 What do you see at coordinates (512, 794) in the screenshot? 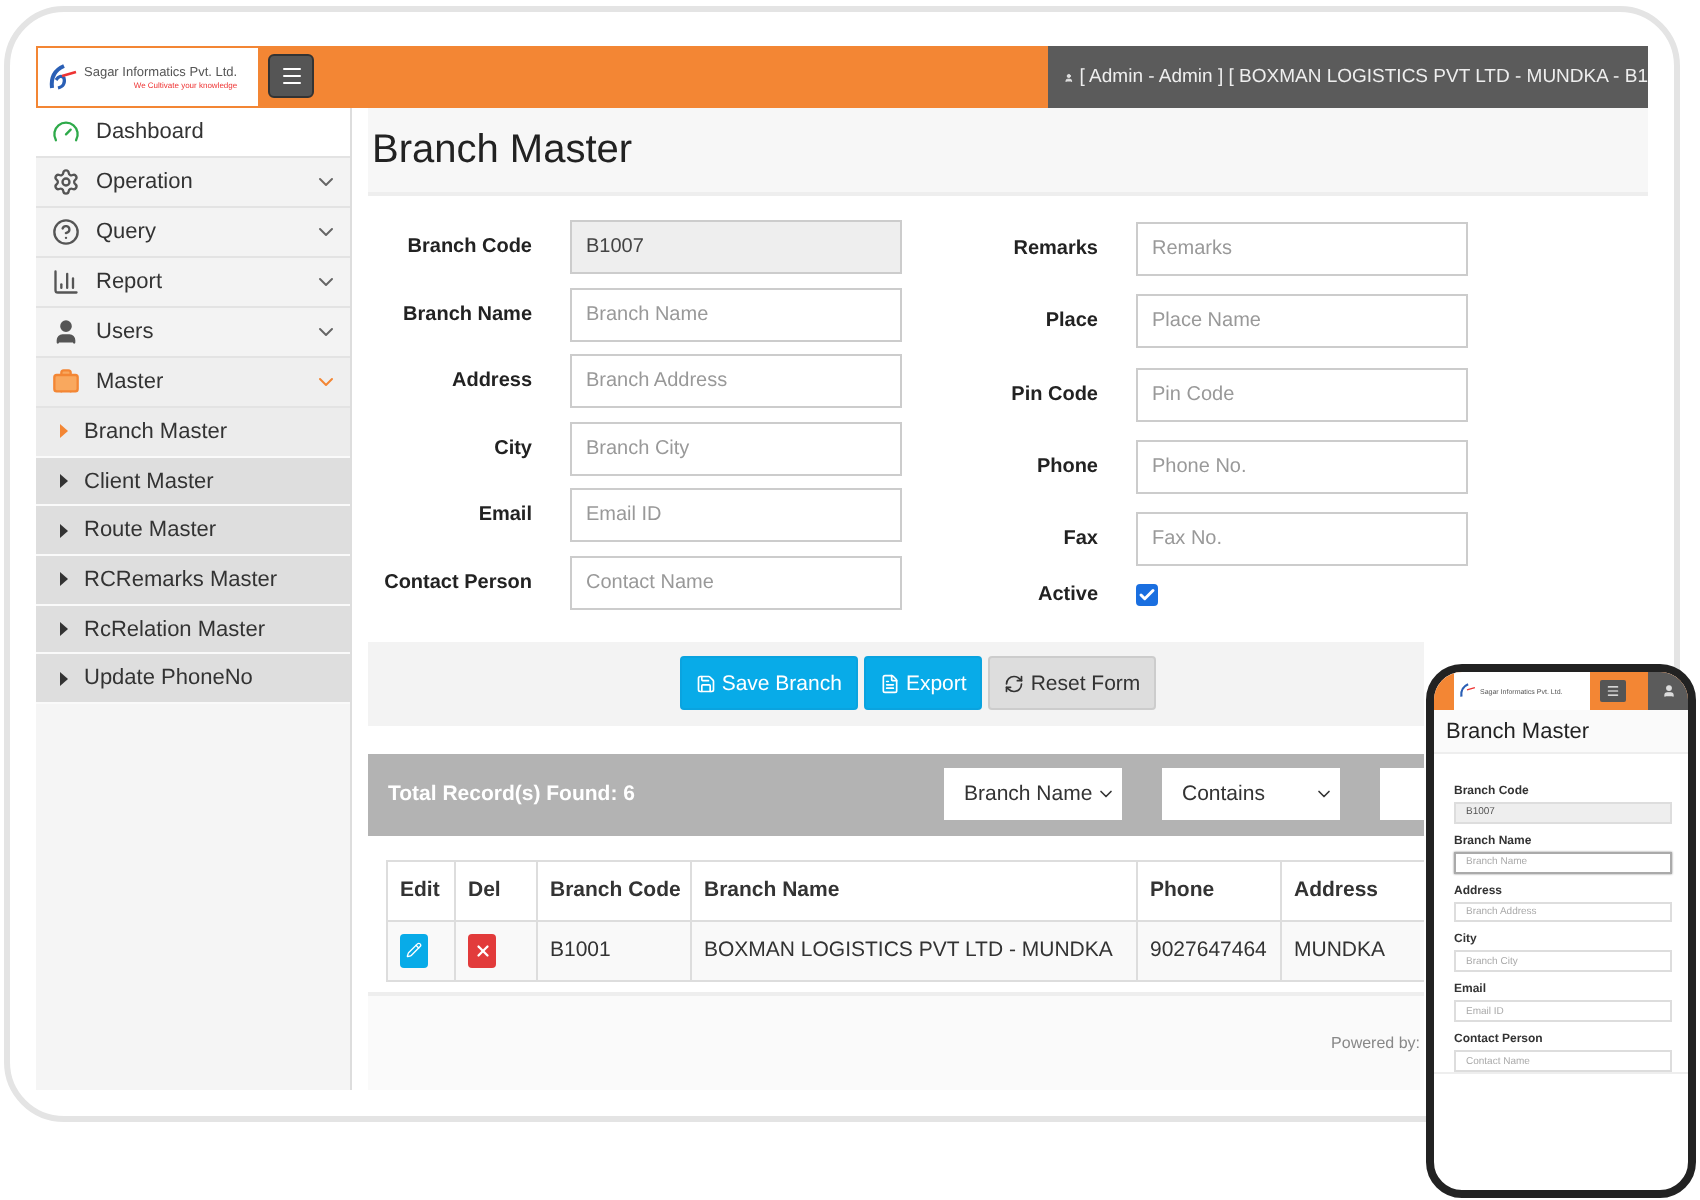
I see `record-count: Total Record(s) Found: 6` at bounding box center [512, 794].